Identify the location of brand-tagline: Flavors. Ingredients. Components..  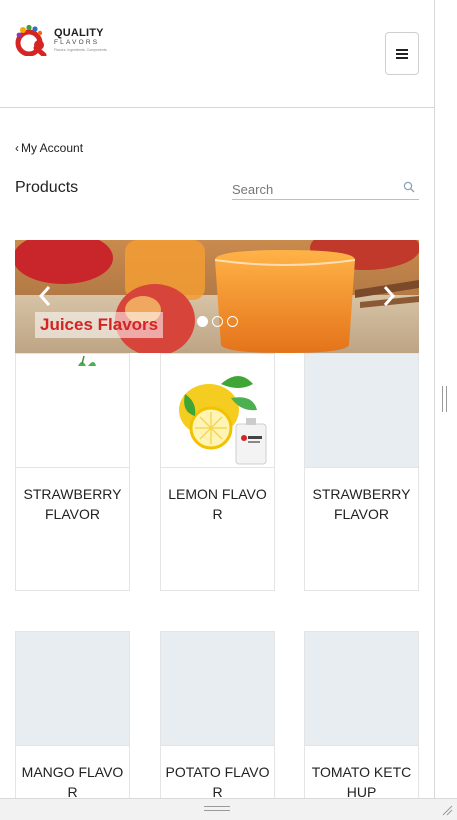
(81, 49).